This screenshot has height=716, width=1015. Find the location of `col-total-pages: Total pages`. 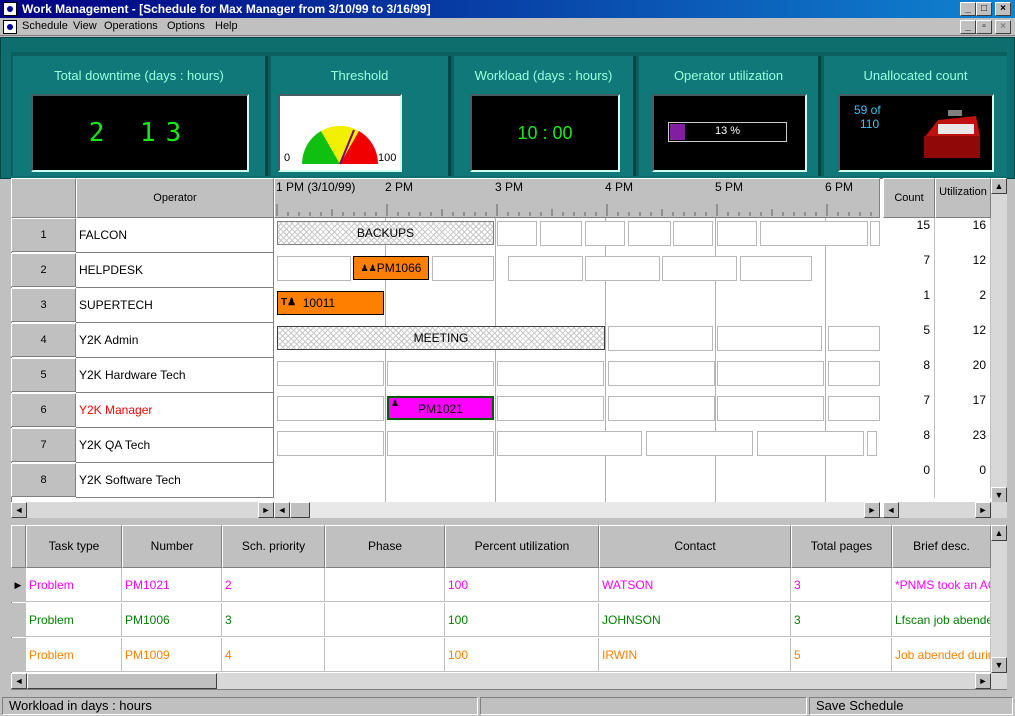

col-total-pages: Total pages is located at coordinates (841, 546).